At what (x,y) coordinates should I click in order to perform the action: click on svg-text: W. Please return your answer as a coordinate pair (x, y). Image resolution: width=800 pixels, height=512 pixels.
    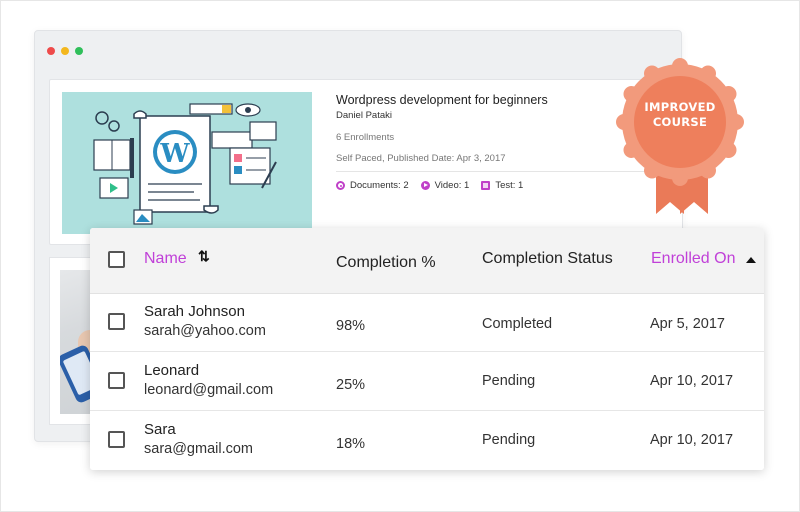
    Looking at the image, I should click on (174, 154).